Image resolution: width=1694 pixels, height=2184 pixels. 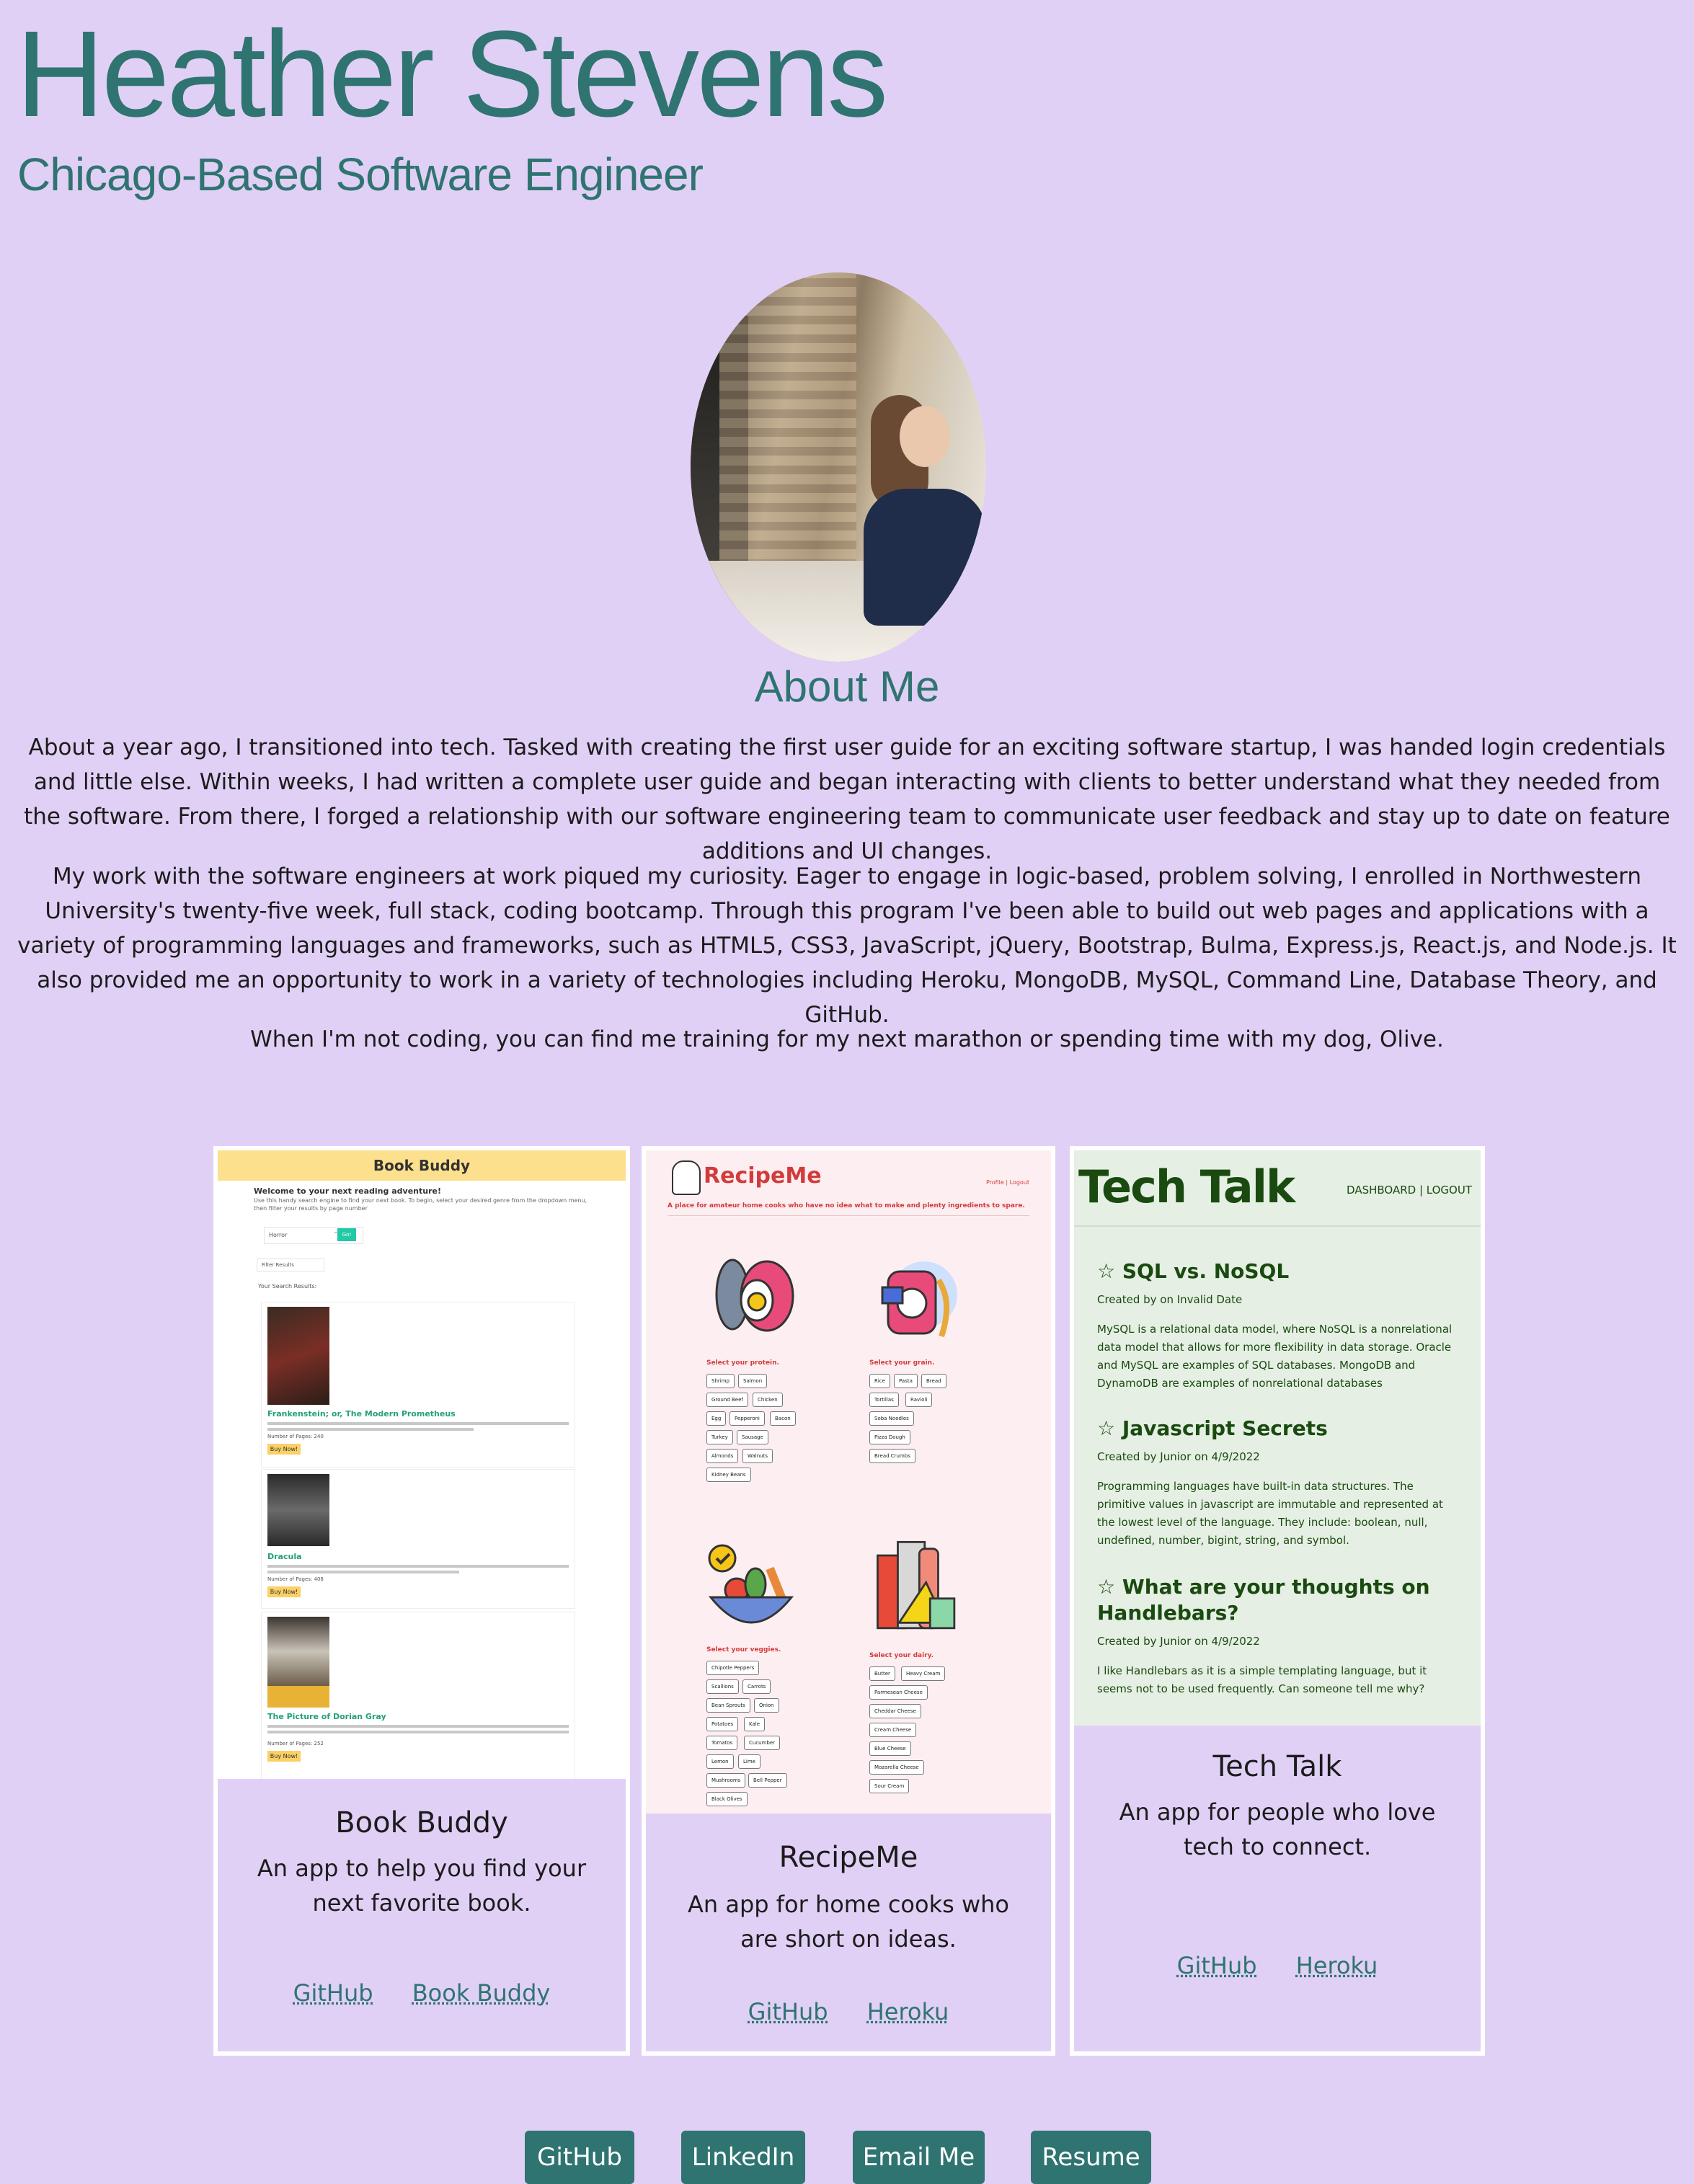 I want to click on email-button: Email Me, so click(x=919, y=2157).